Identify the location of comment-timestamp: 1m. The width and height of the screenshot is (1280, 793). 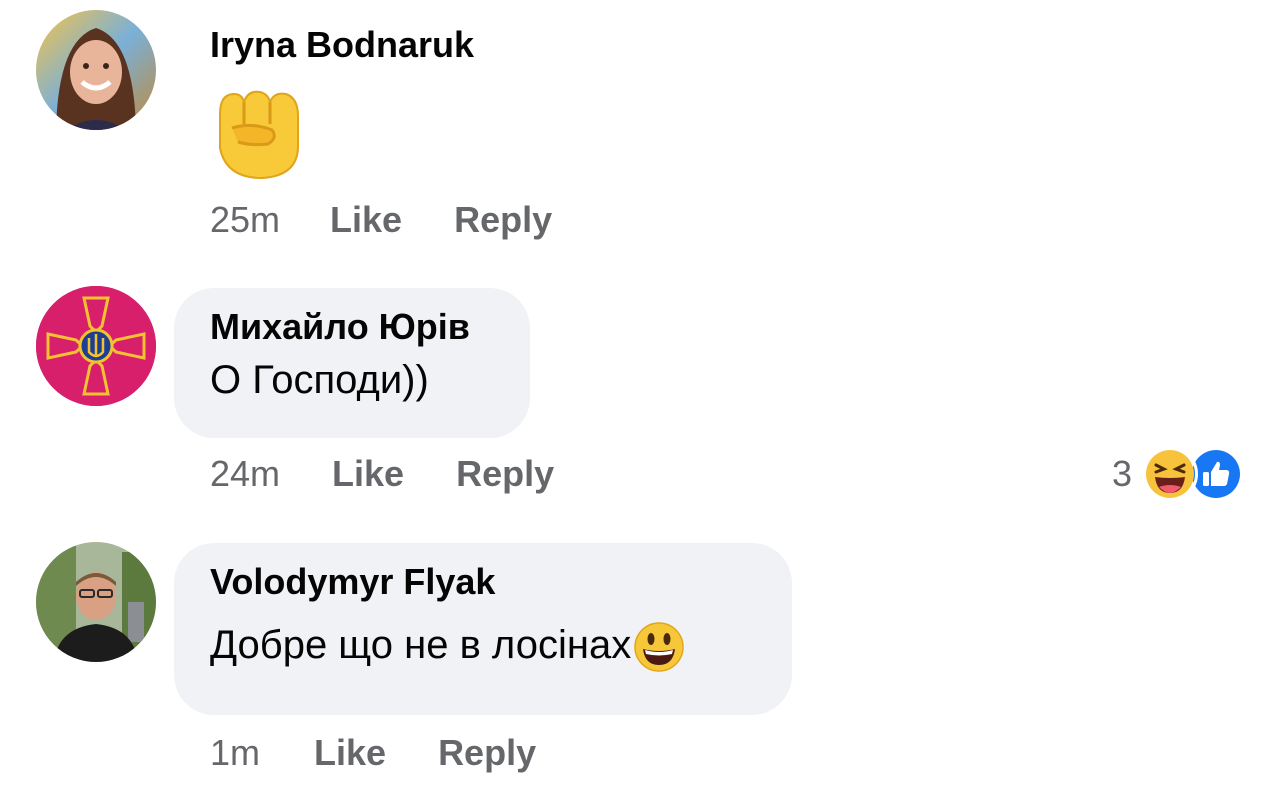
(235, 753).